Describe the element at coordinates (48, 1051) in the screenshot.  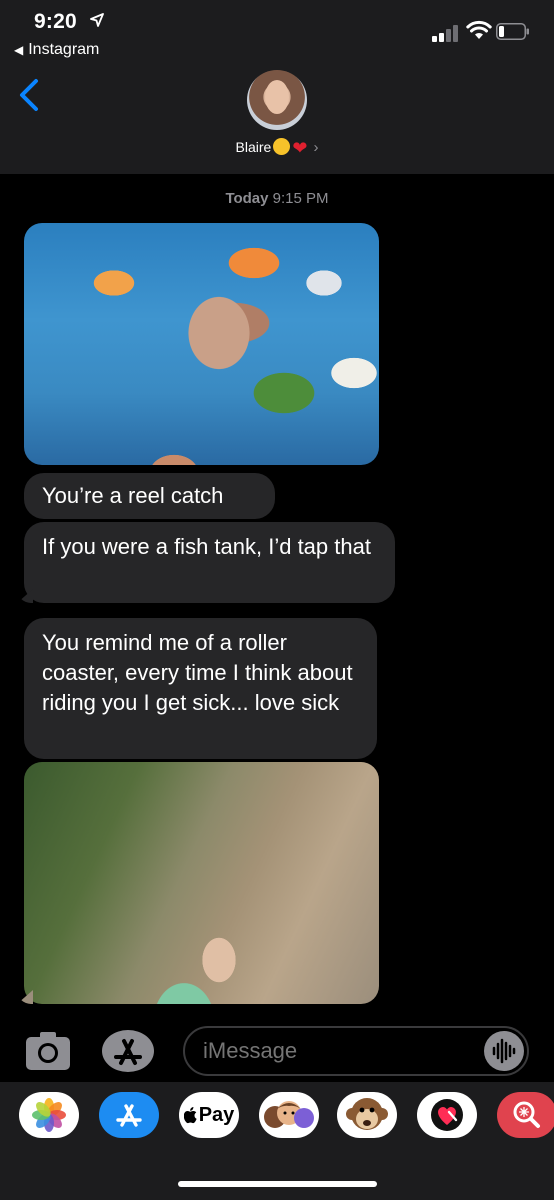
I see `camera-icon` at that location.